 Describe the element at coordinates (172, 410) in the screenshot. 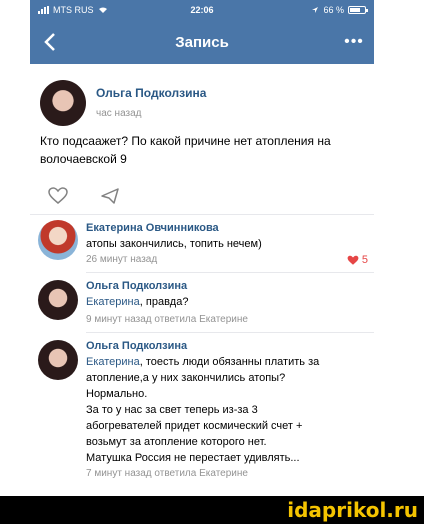

I see `comment-text-line: За то у нас за свет теперь из-за 3` at that location.